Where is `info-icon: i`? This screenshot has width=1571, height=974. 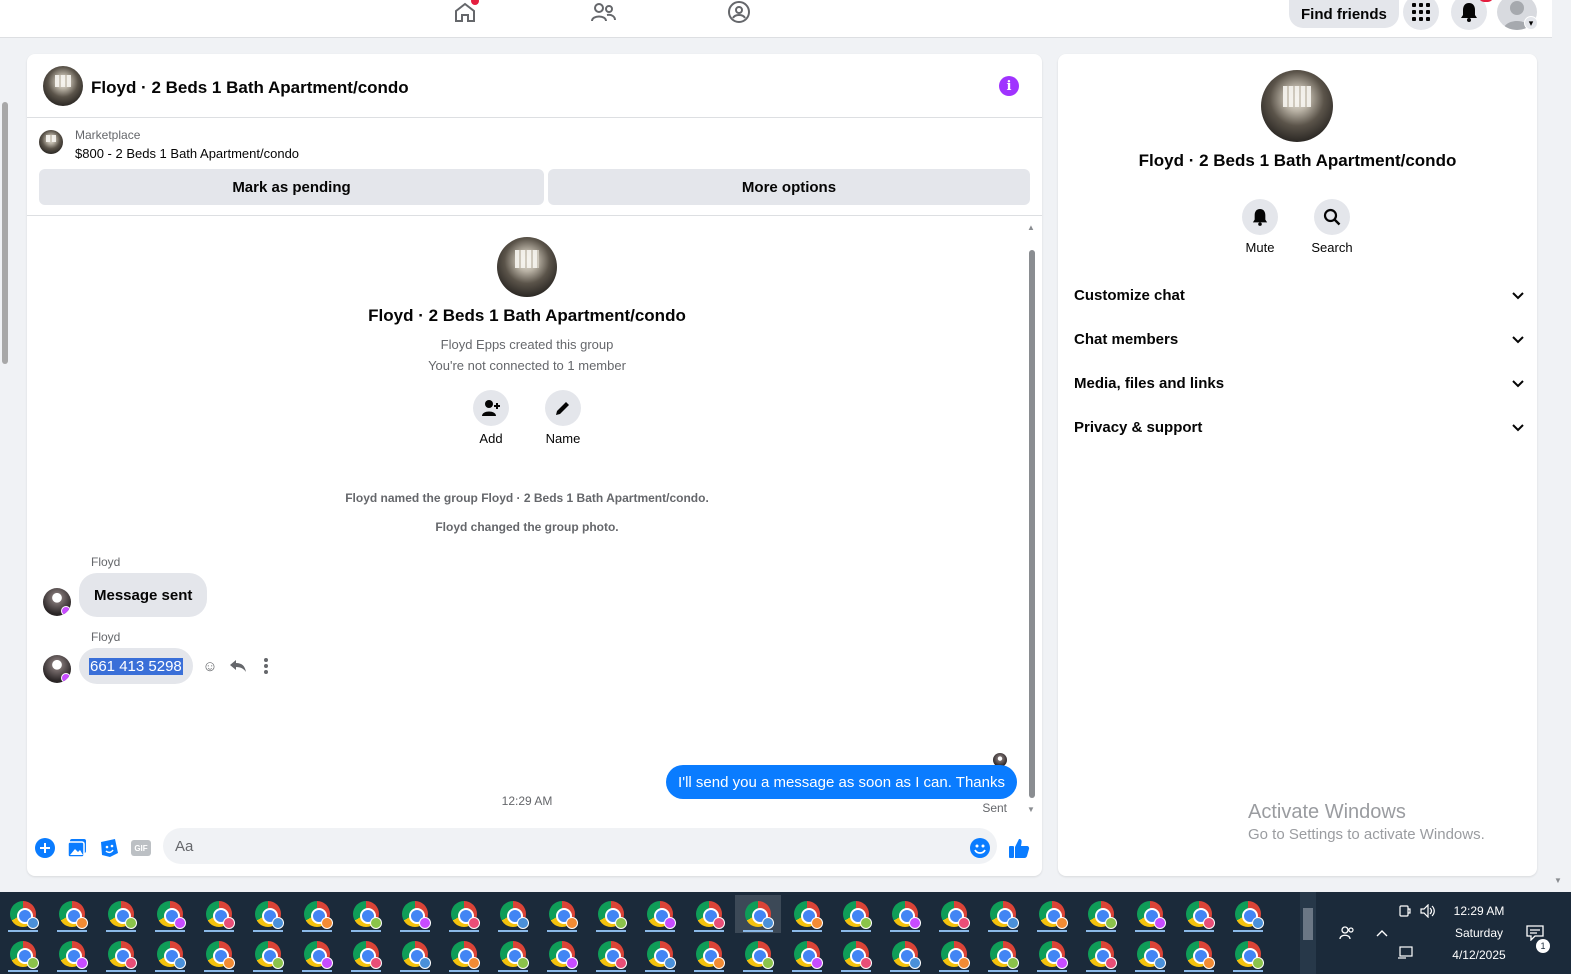
info-icon: i is located at coordinates (1009, 86).